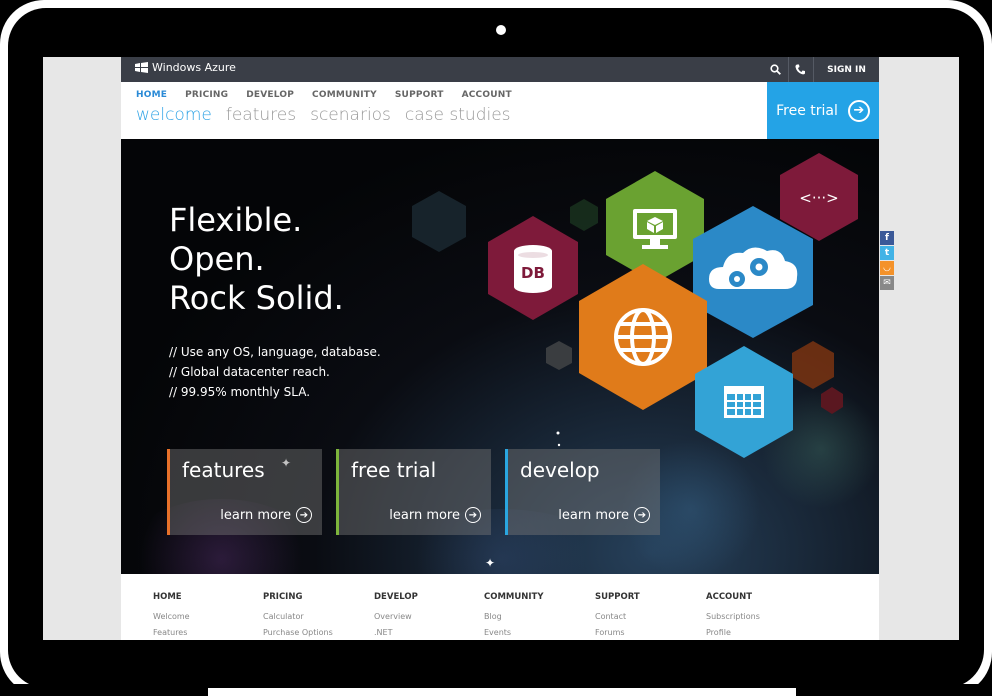 Image resolution: width=992 pixels, height=696 pixels. Describe the element at coordinates (487, 95) in the screenshot. I see `nav-account: ACCOUNT` at that location.